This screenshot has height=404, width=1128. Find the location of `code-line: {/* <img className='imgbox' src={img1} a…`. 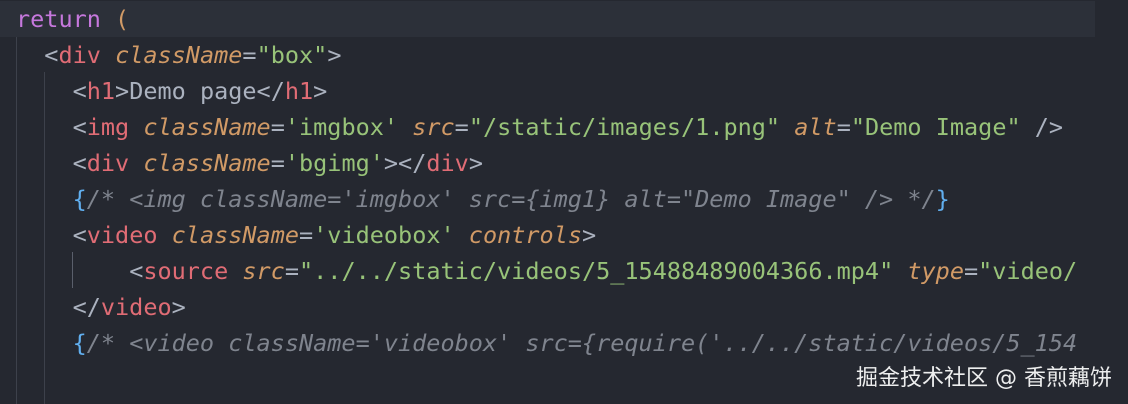

code-line: {/* <img className='imgbox' src={img1} a… is located at coordinates (547, 199).